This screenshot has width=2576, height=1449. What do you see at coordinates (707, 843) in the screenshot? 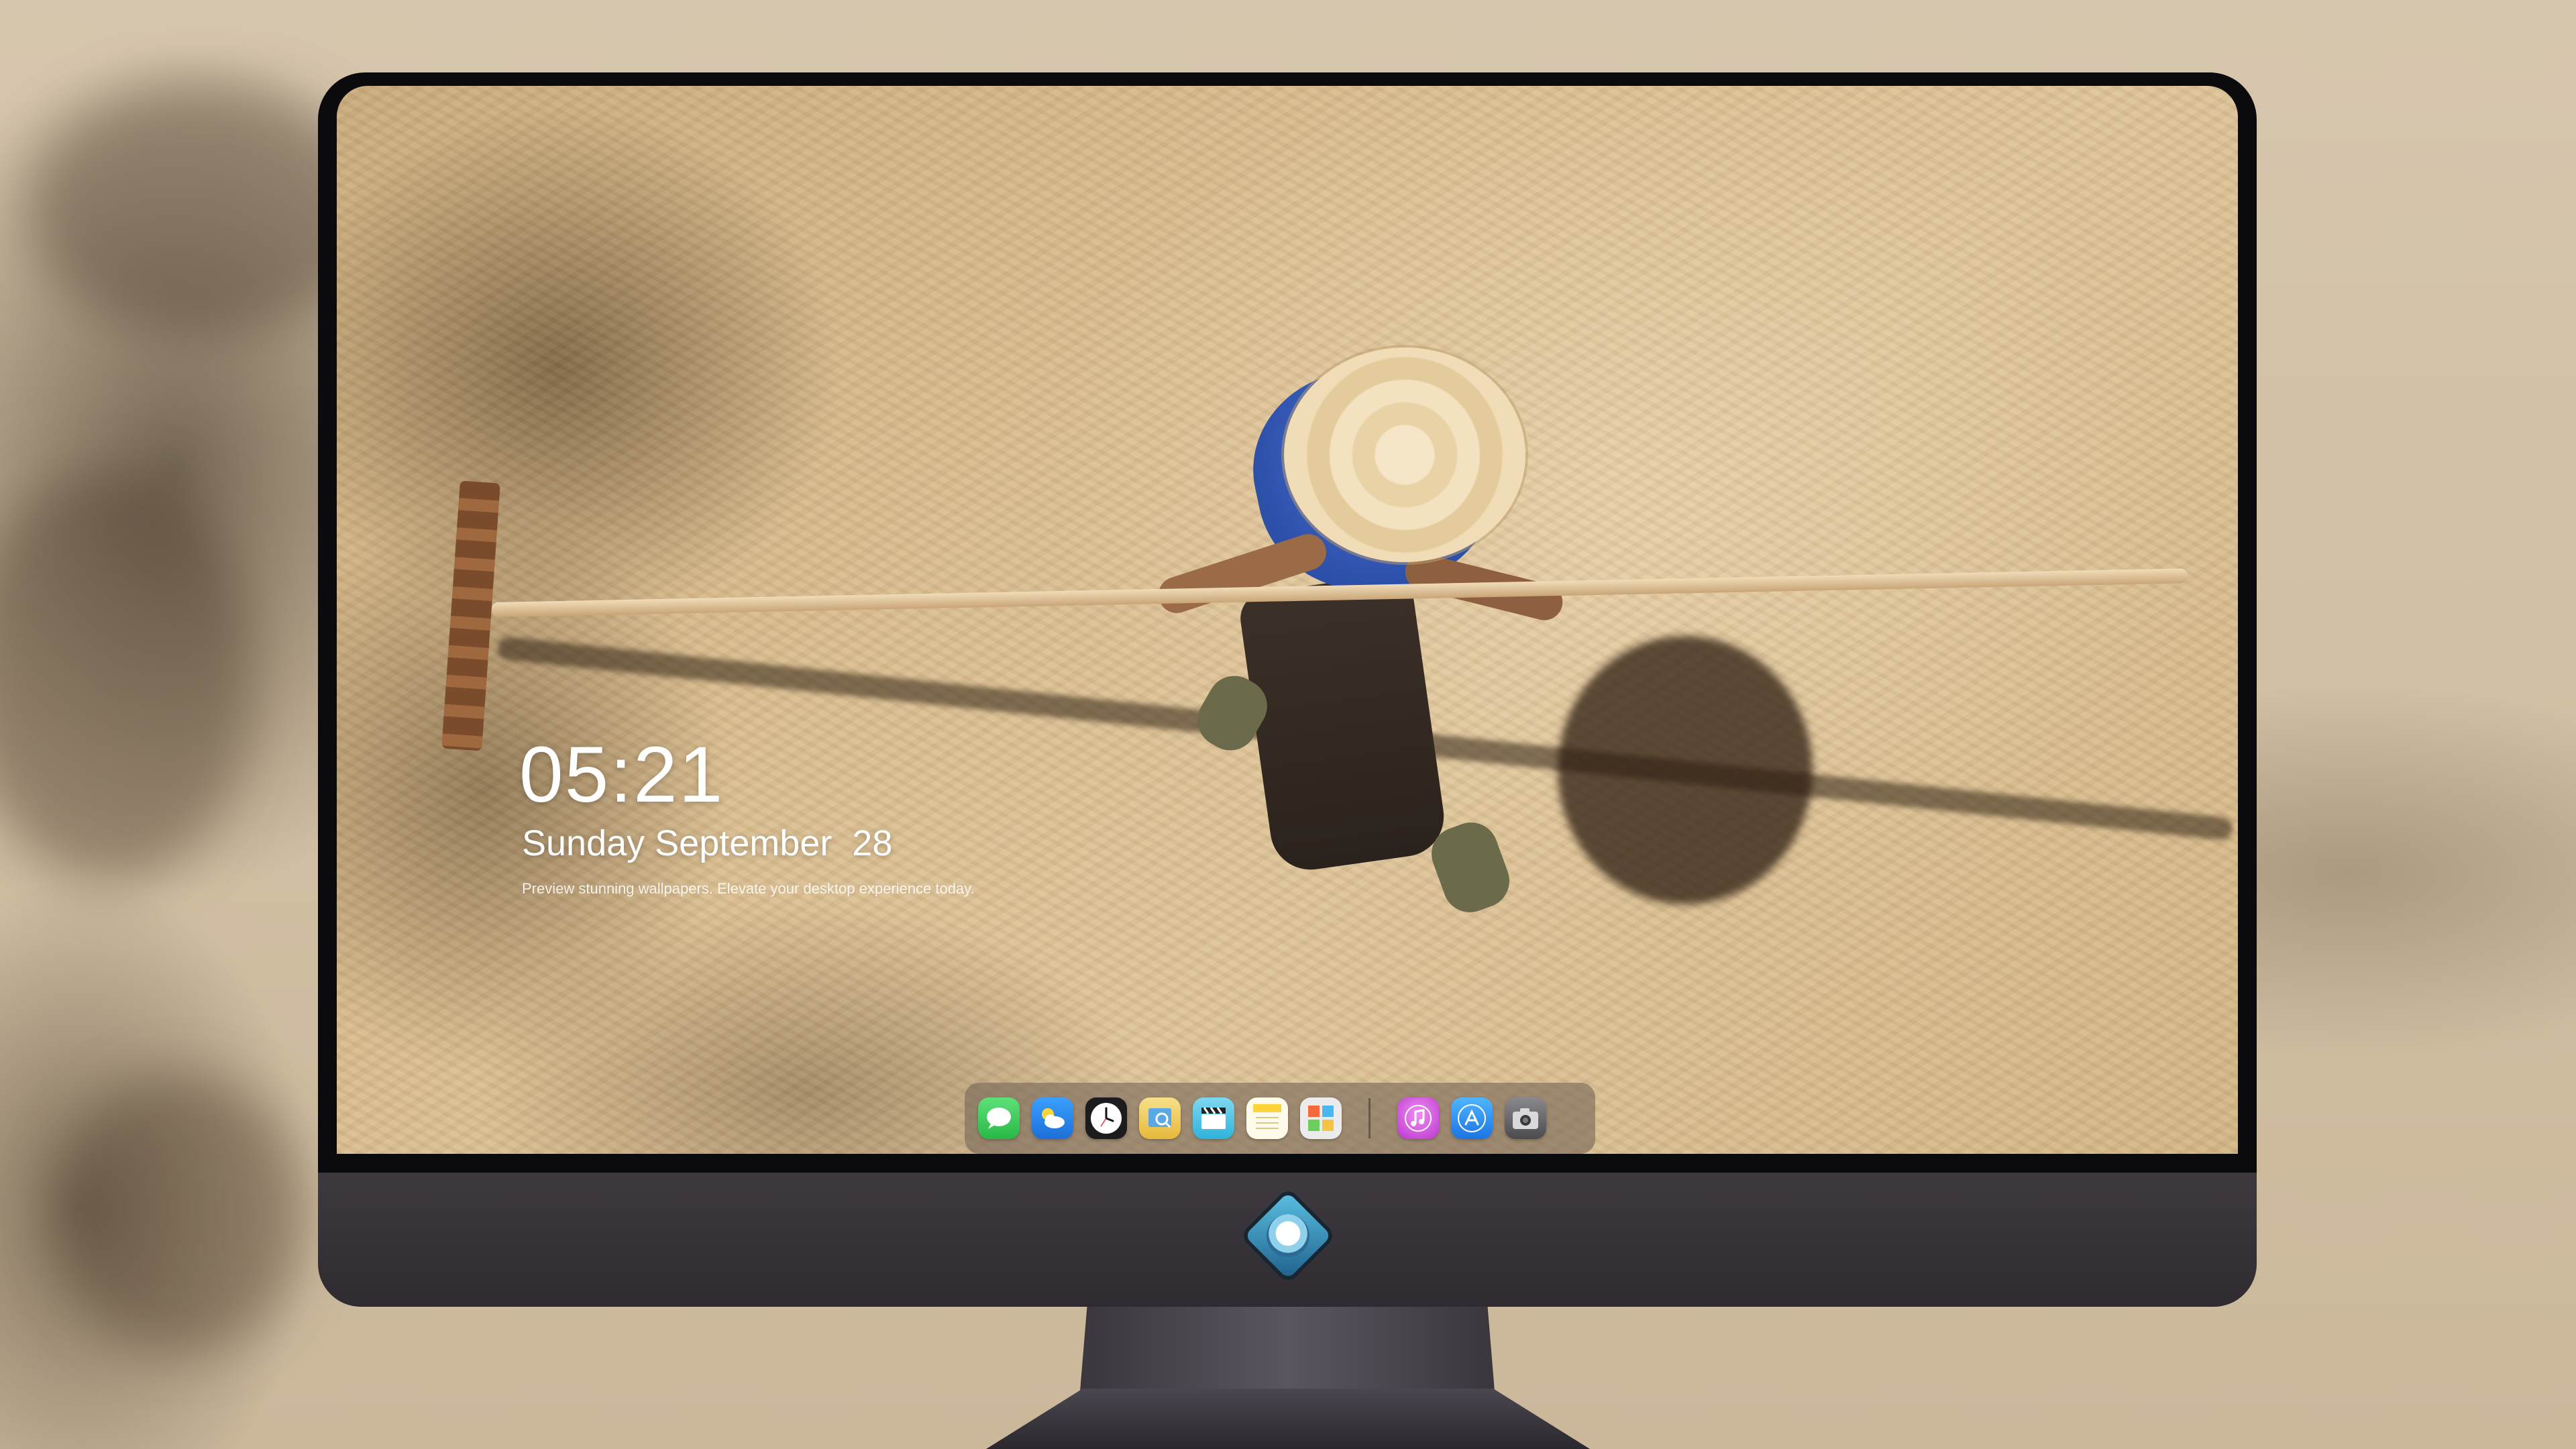
I see `lock-screen-date: Sunday September 28` at bounding box center [707, 843].